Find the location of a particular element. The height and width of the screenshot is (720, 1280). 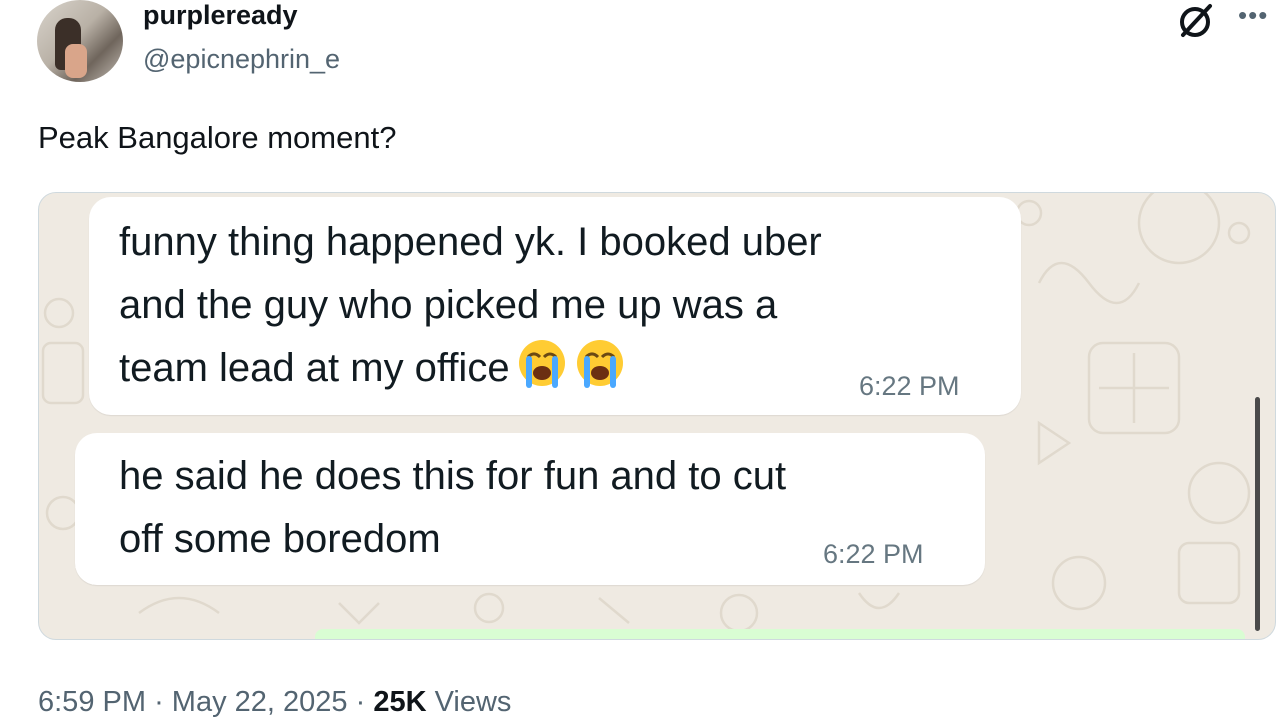

chat-message-line: funny thing happened yk. I booked uber is located at coordinates (470, 242).